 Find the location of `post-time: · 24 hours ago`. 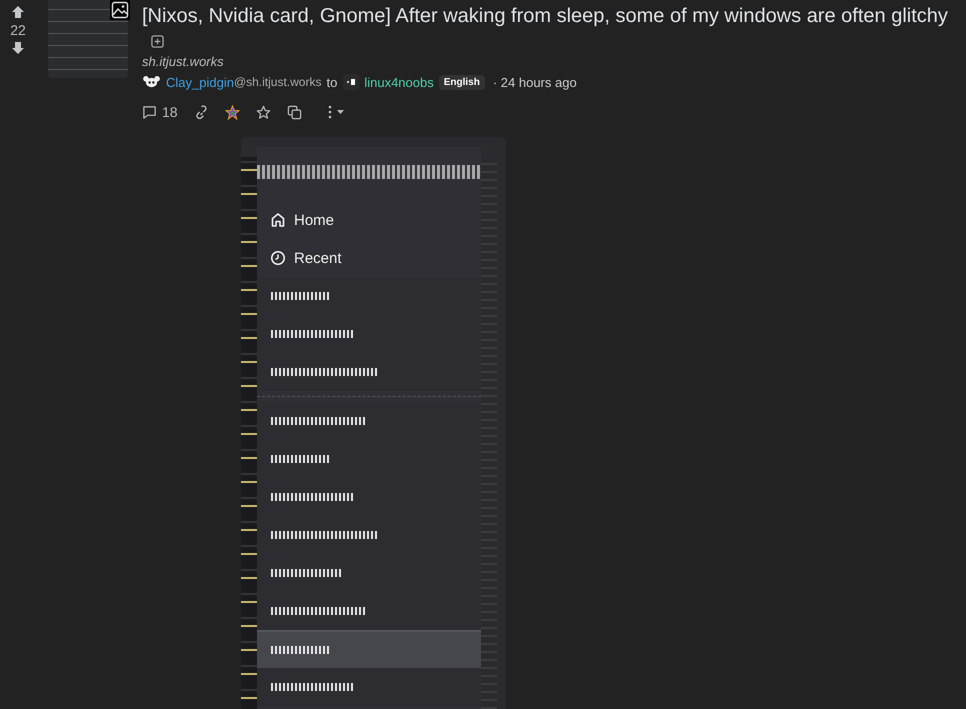

post-time: · 24 hours ago is located at coordinates (534, 82).